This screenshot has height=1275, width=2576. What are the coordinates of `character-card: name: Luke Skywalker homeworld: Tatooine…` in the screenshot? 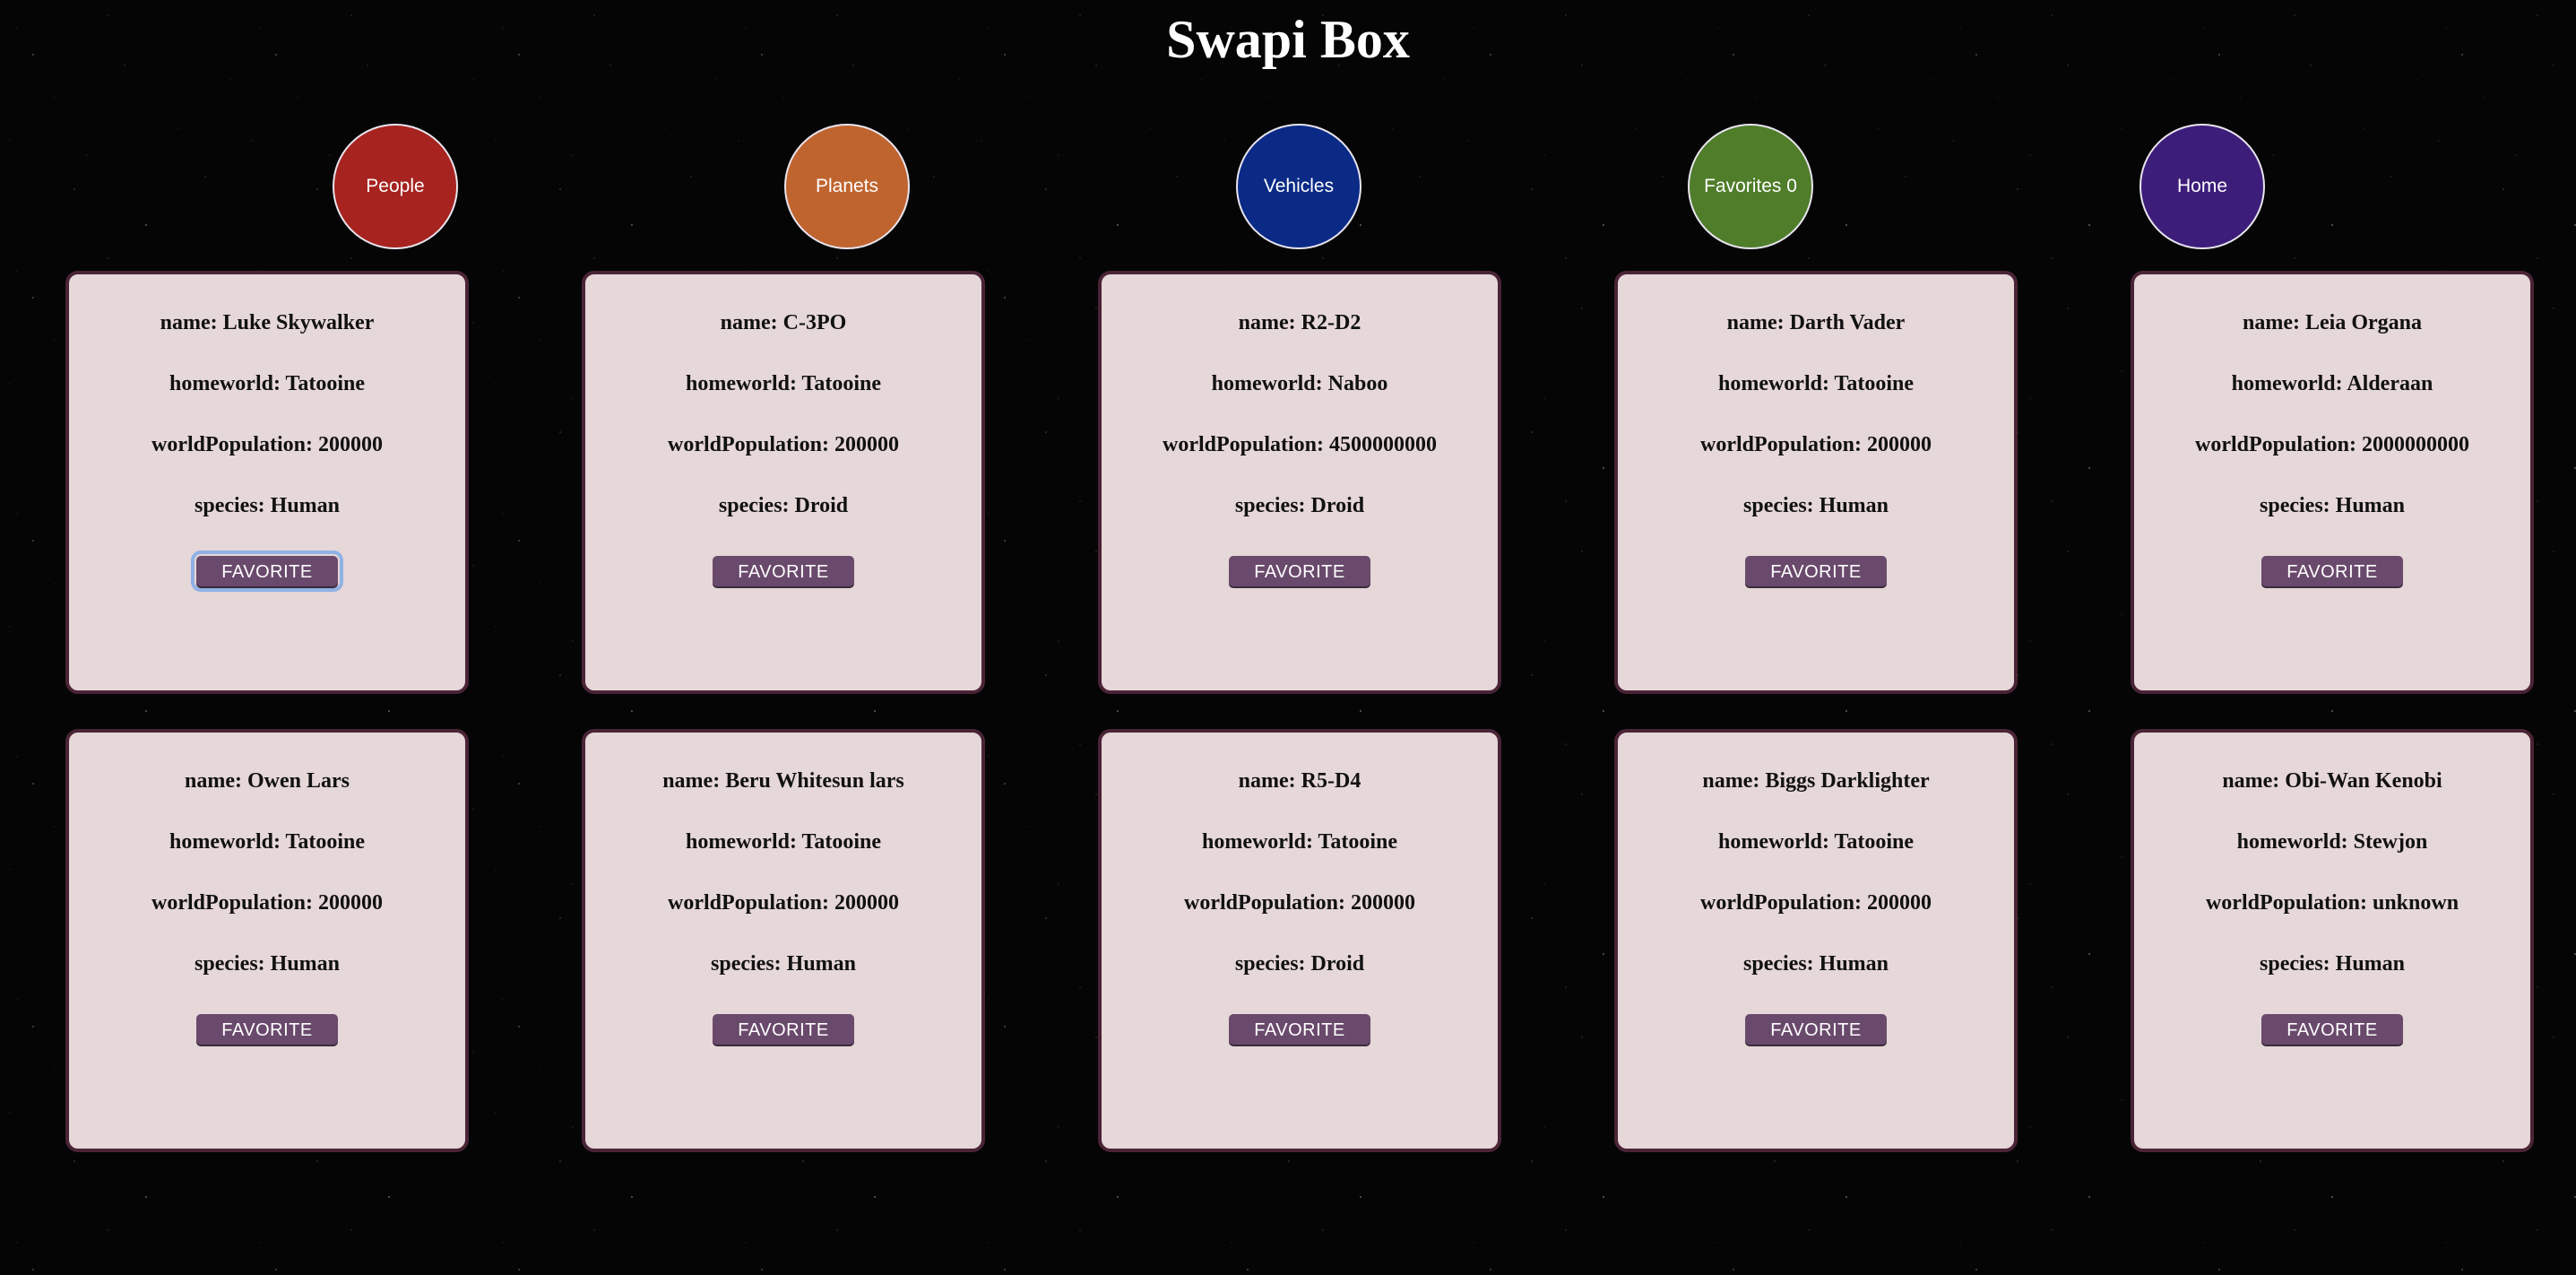 It's located at (267, 482).